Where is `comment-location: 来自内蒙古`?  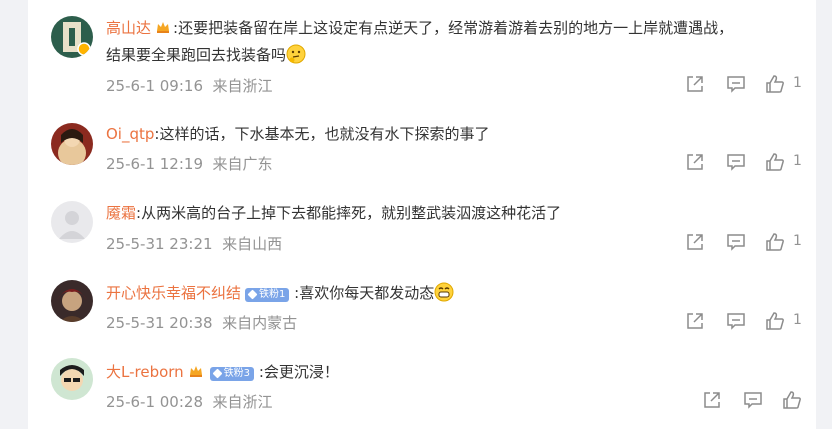
comment-location: 来自内蒙古 is located at coordinates (260, 323).